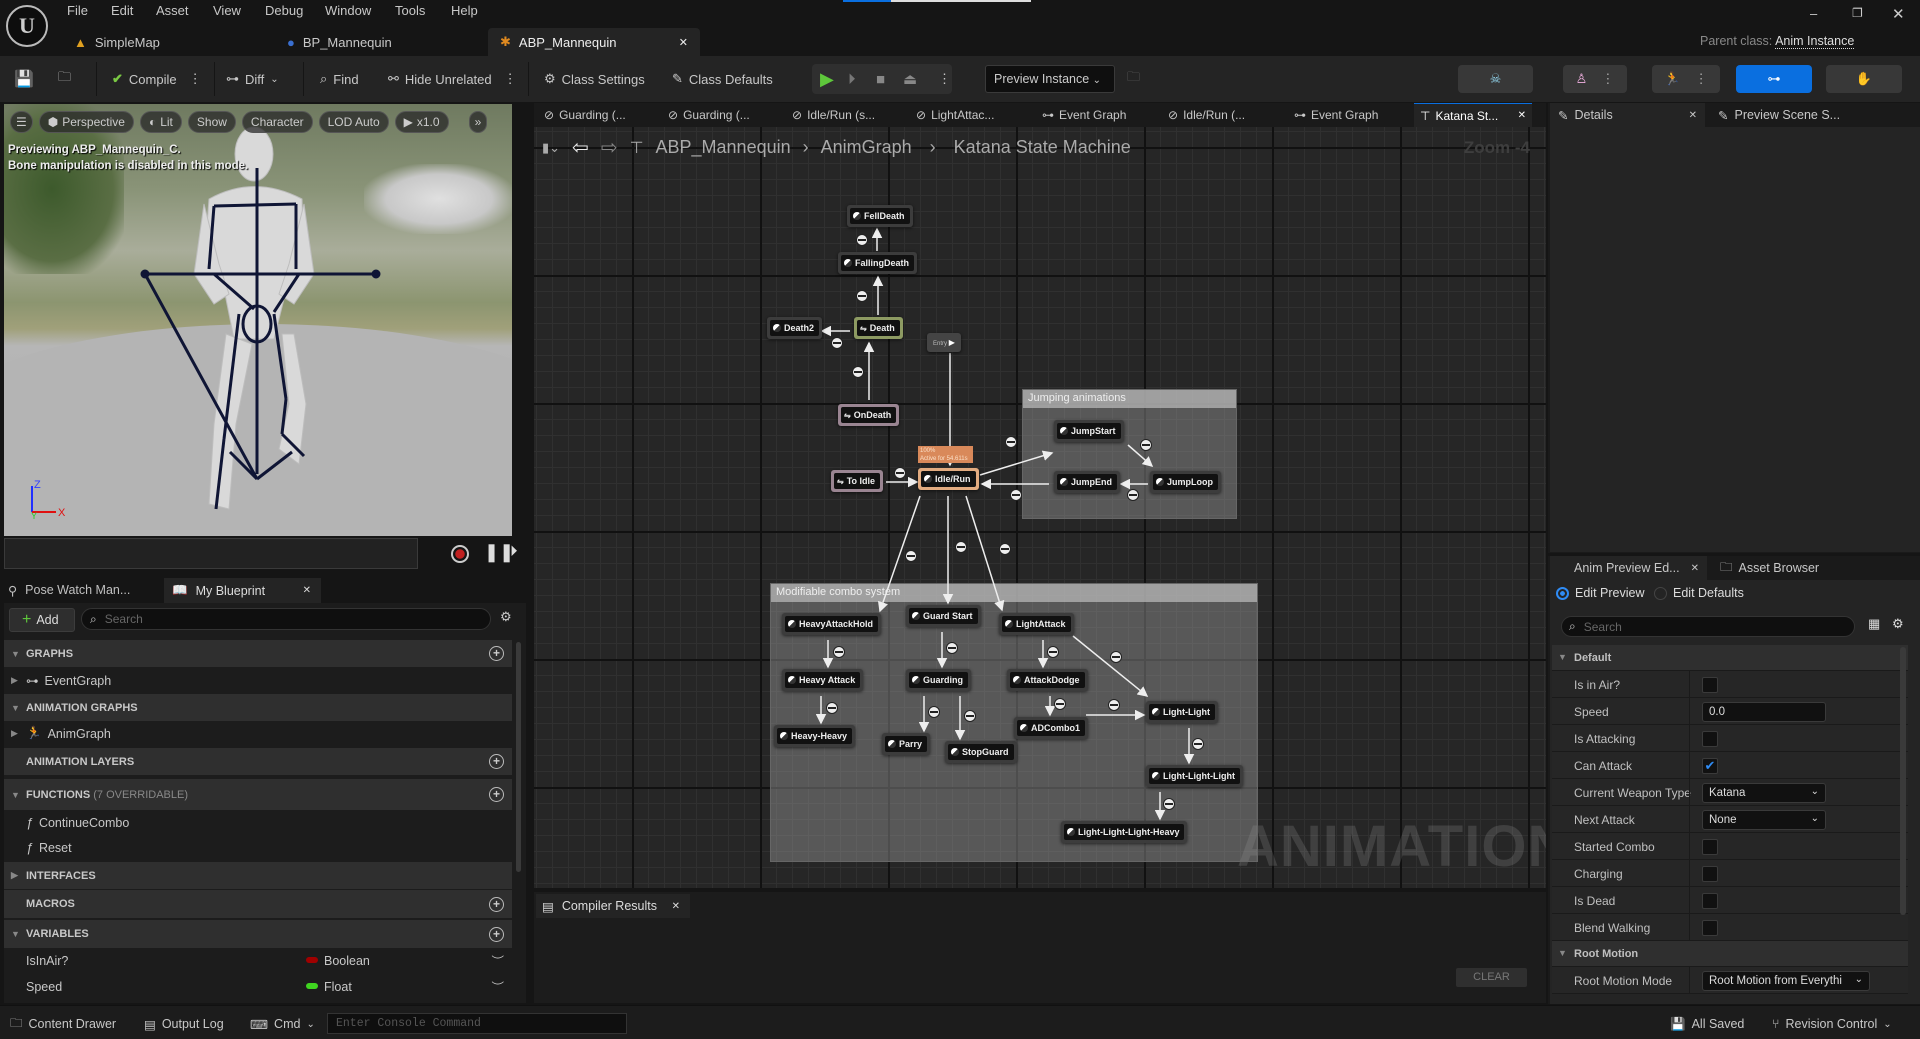 This screenshot has width=1920, height=1039. I want to click on add-button: + Add, so click(42, 620).